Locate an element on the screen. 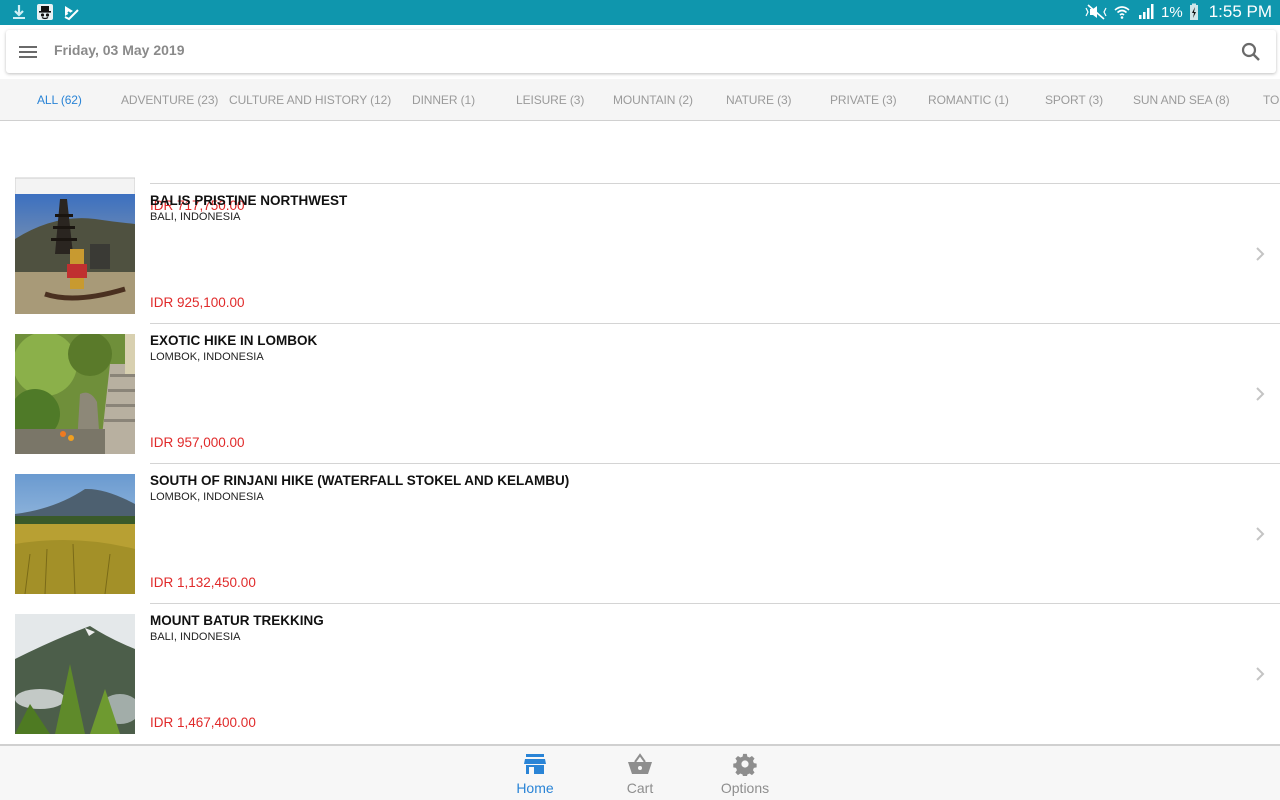  product-image-jungle-stairs is located at coordinates (75, 394).